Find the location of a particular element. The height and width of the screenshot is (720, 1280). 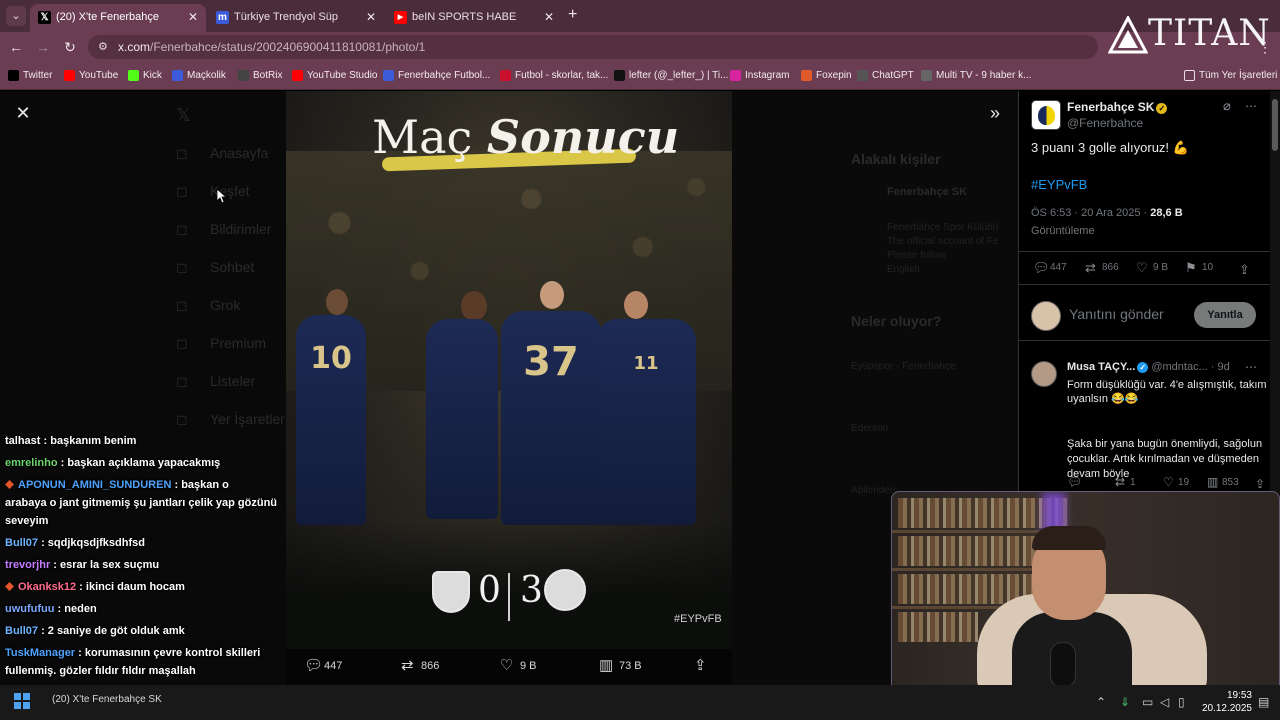

chat-username: TuskManager is located at coordinates (40, 653).